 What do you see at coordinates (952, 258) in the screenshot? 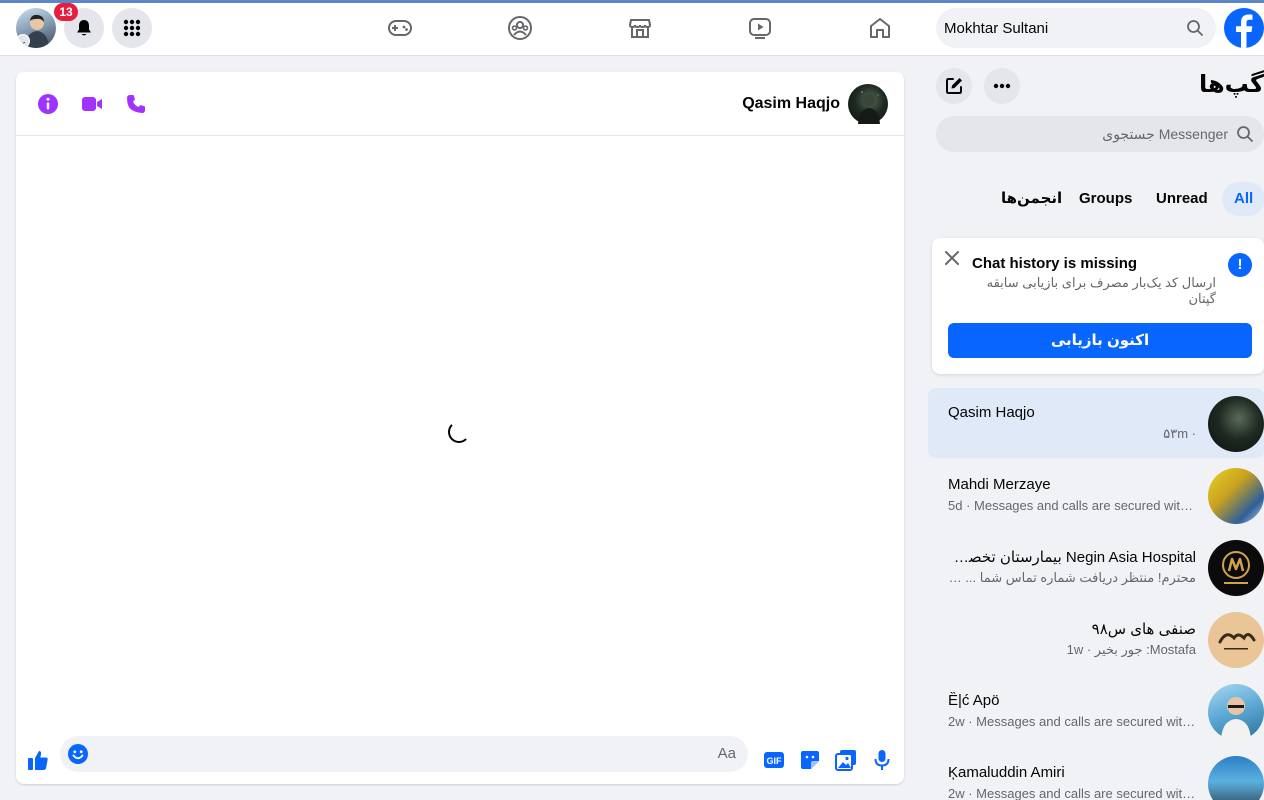
I see `close-icon` at bounding box center [952, 258].